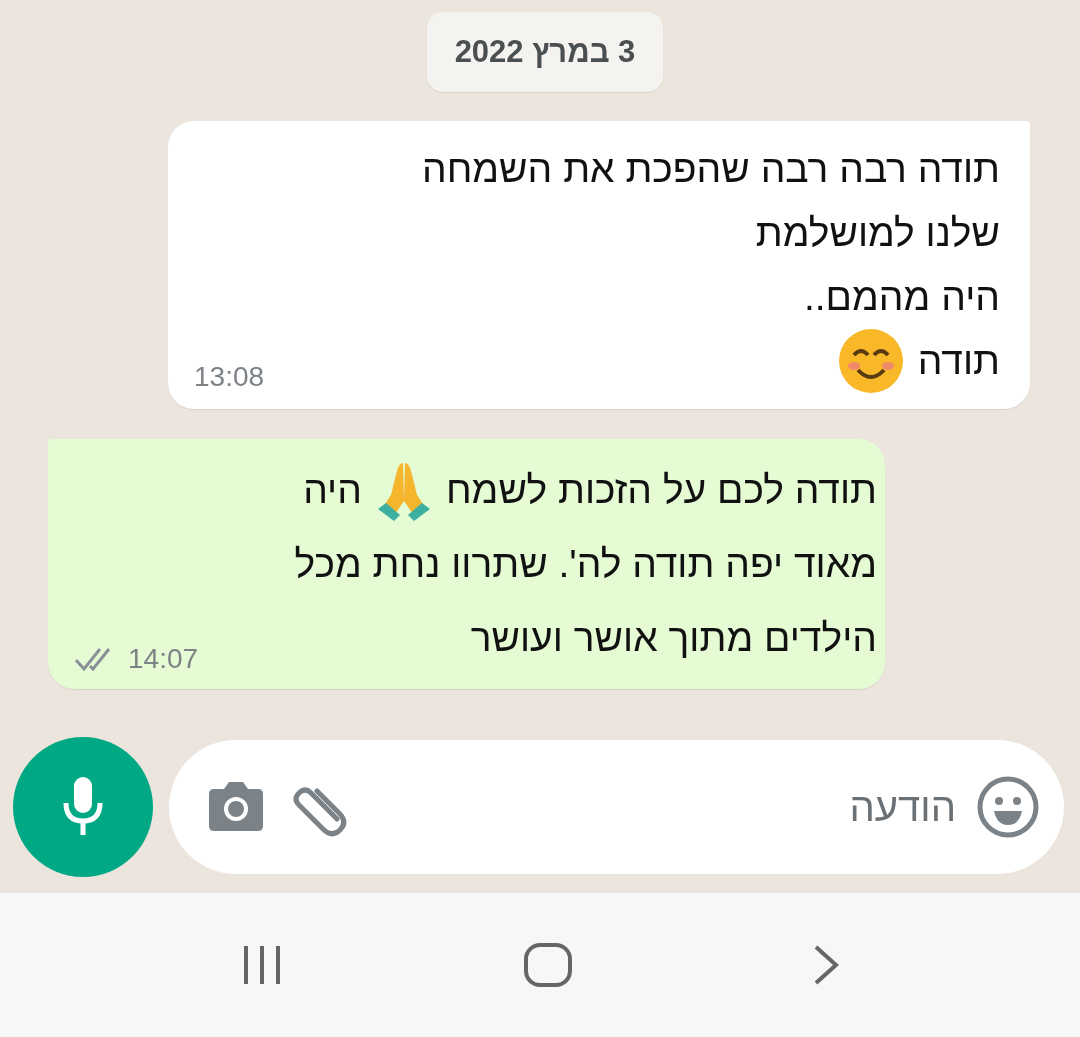  I want to click on message-text: תודה, so click(958, 361).